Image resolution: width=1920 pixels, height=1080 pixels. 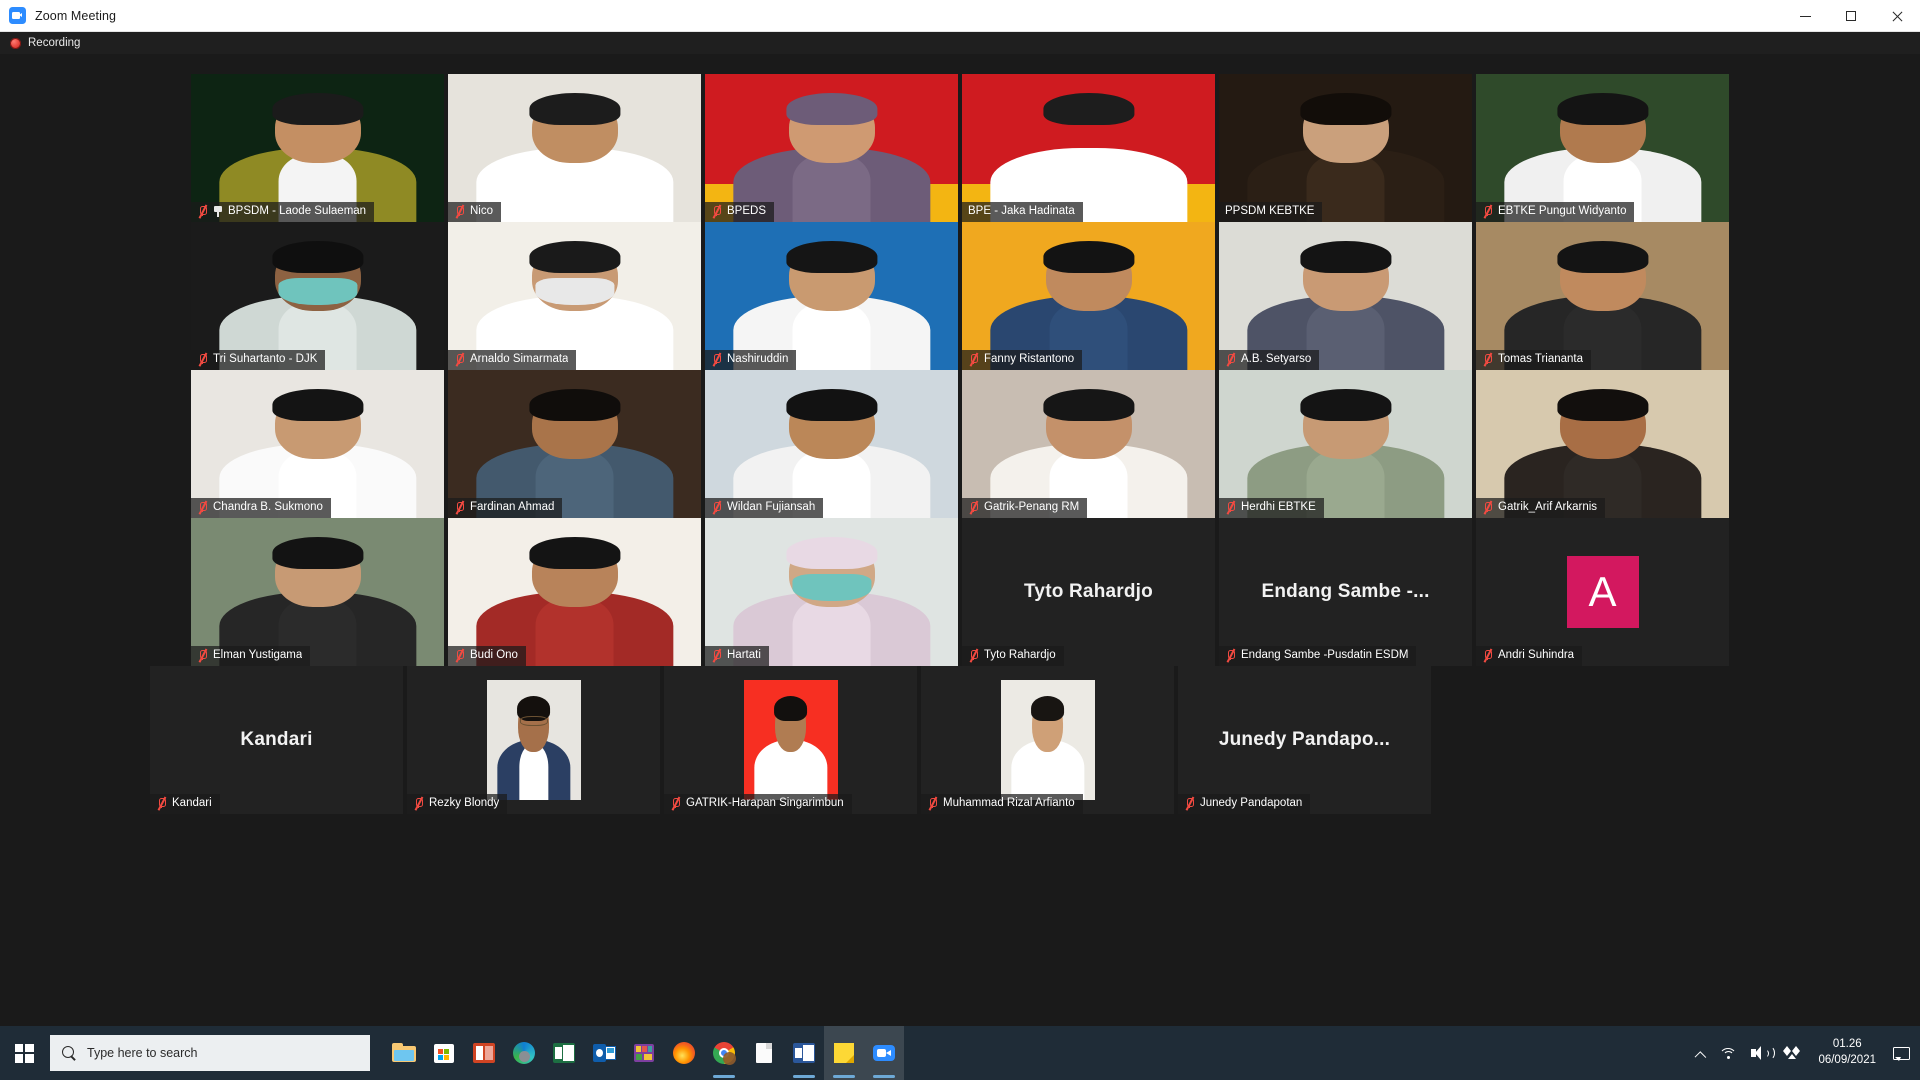 I want to click on participant-name-label: Hartati, so click(x=744, y=655).